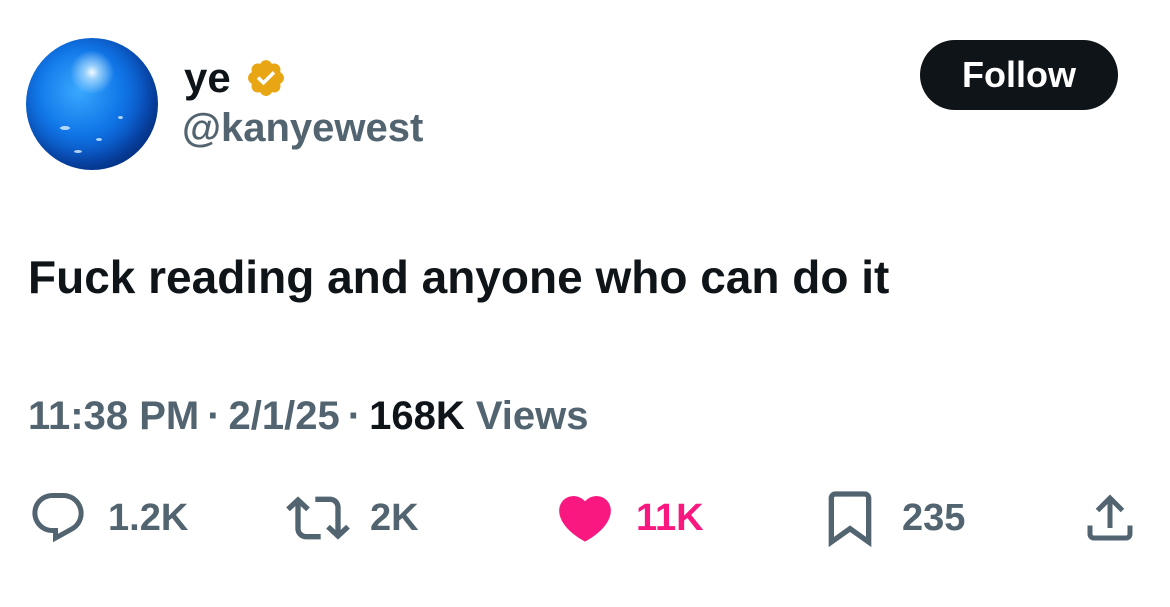 This screenshot has height=607, width=1170. What do you see at coordinates (284, 416) in the screenshot?
I see `tweet-date: 2/1/25` at bounding box center [284, 416].